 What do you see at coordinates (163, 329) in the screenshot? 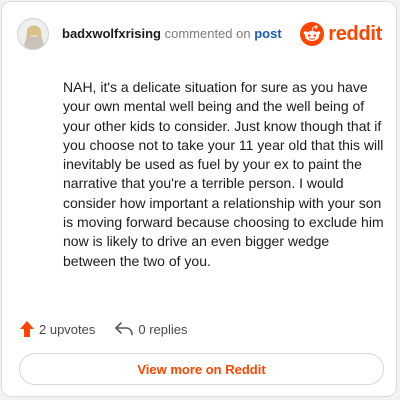
I see `replies-count: 0 replies` at bounding box center [163, 329].